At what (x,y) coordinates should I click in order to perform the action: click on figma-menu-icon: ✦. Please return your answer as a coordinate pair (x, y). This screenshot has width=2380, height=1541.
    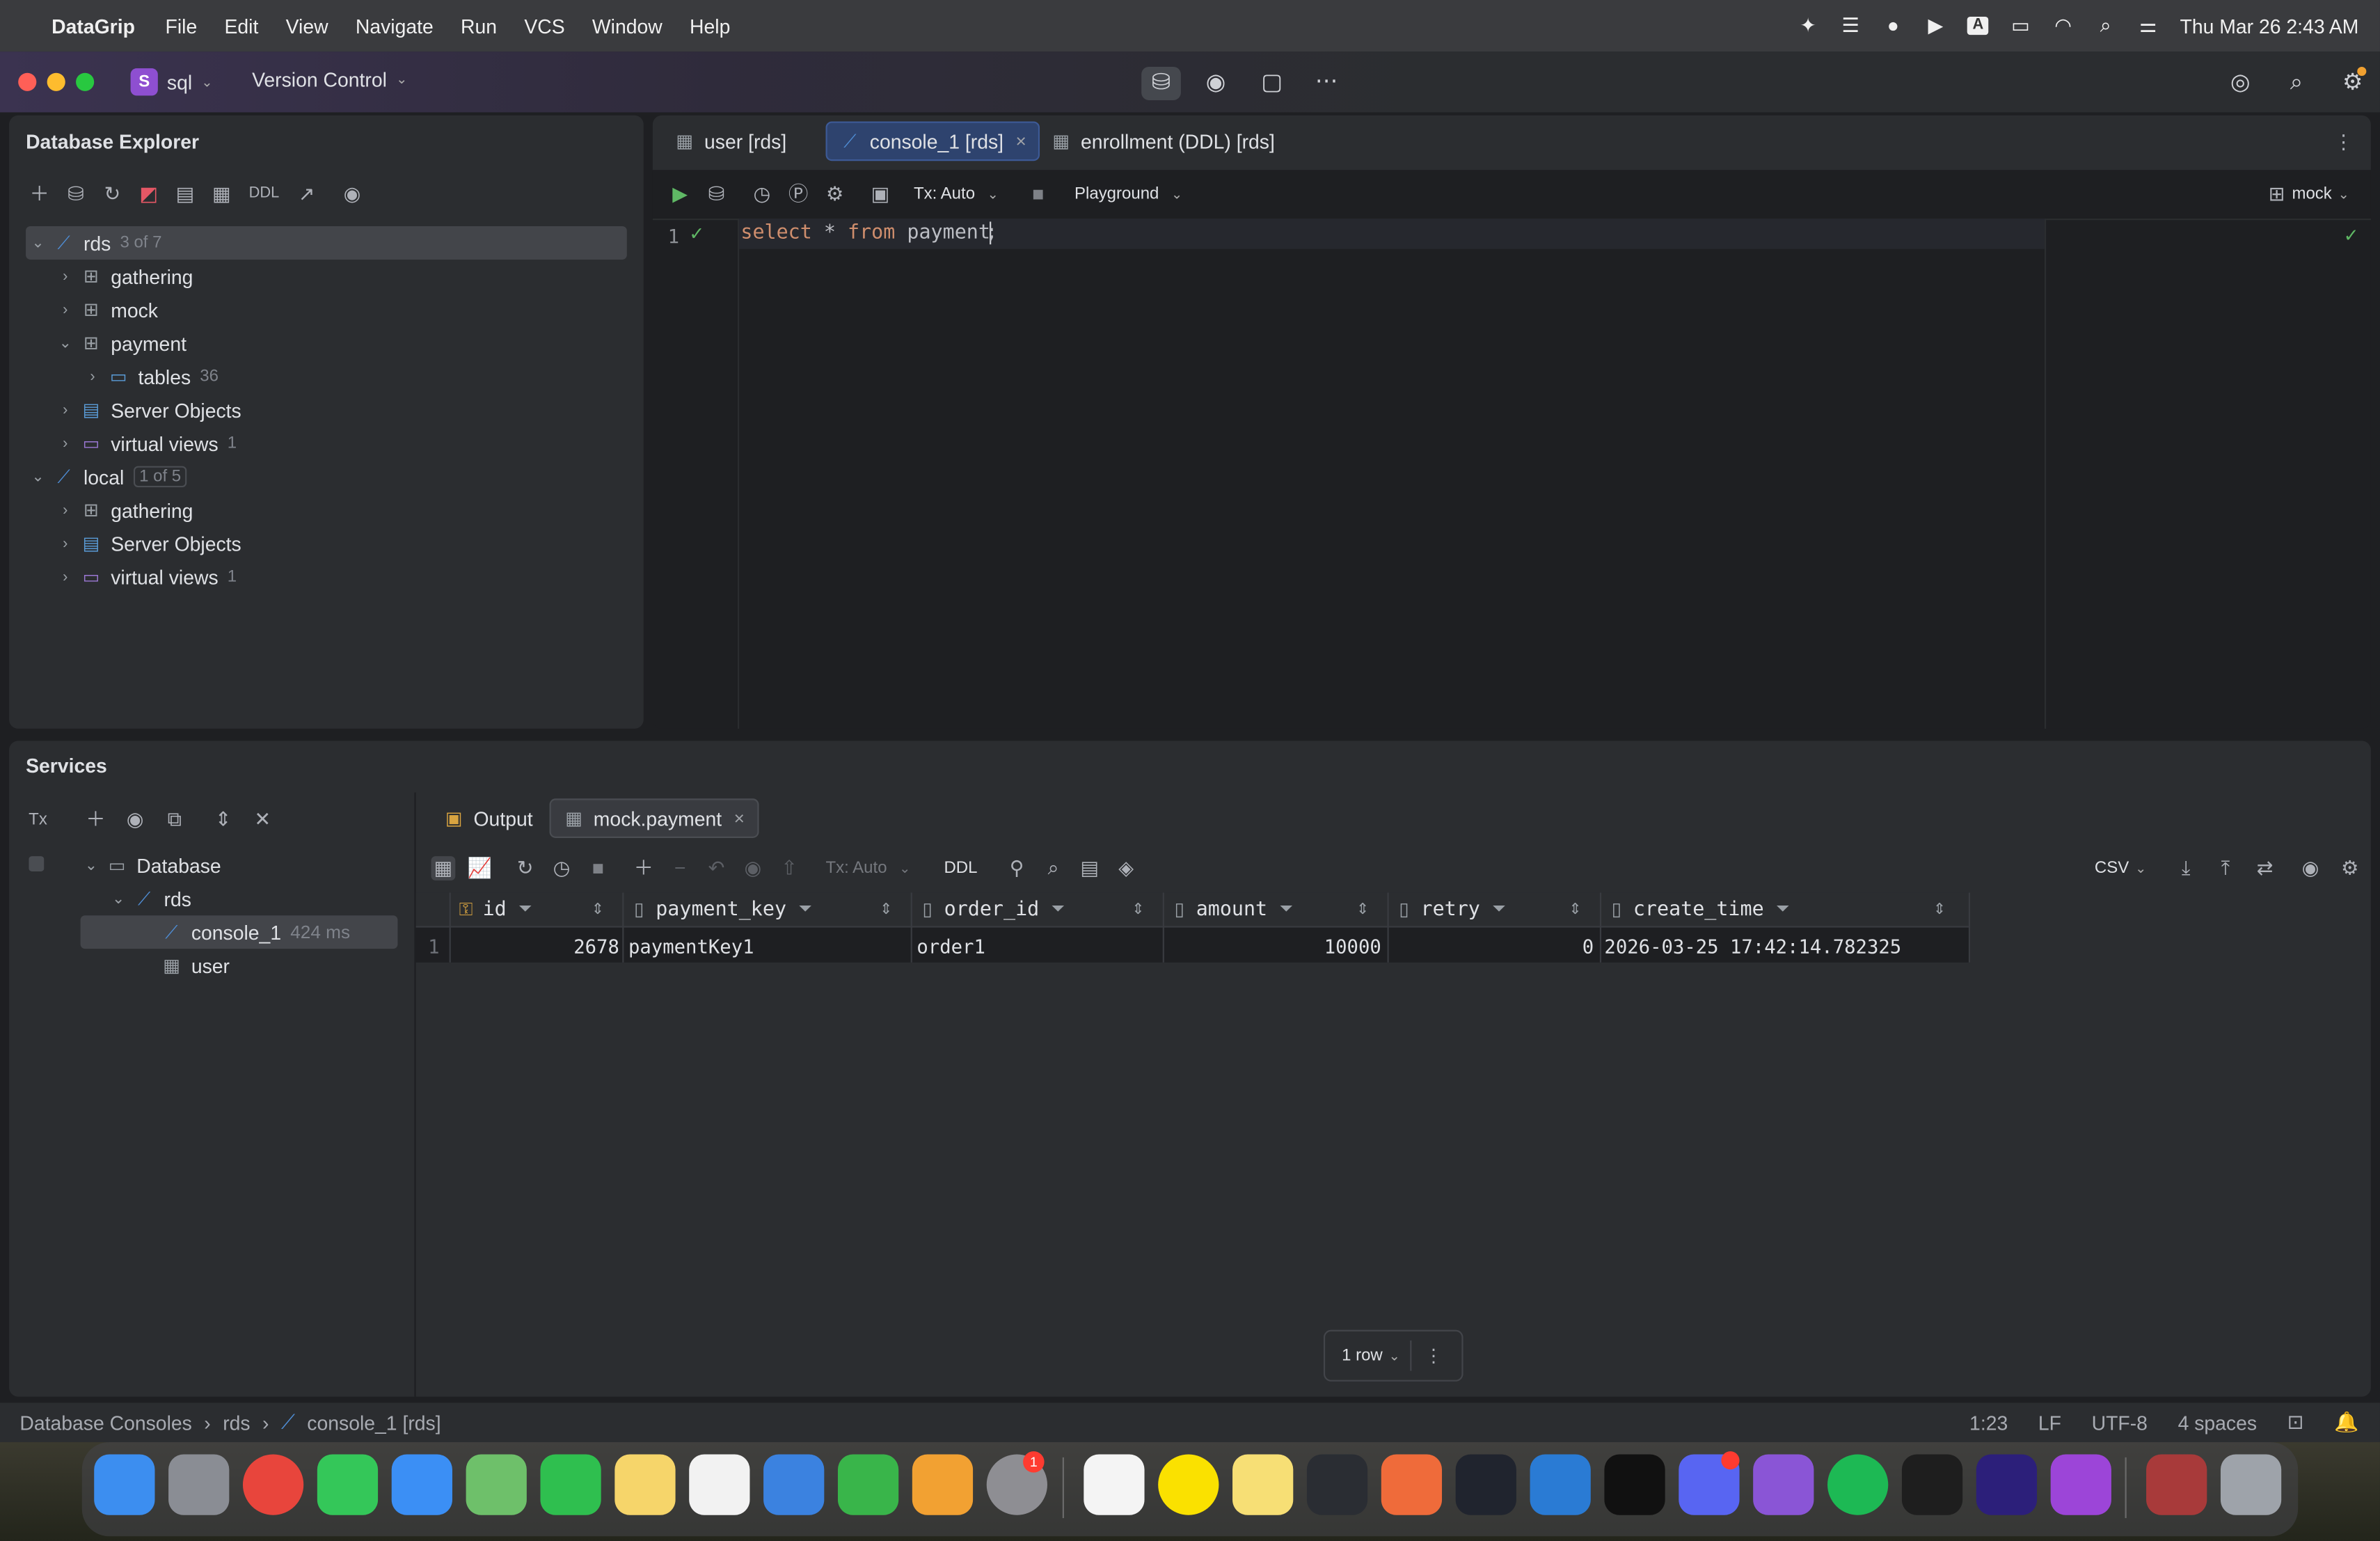
    Looking at the image, I should click on (1808, 25).